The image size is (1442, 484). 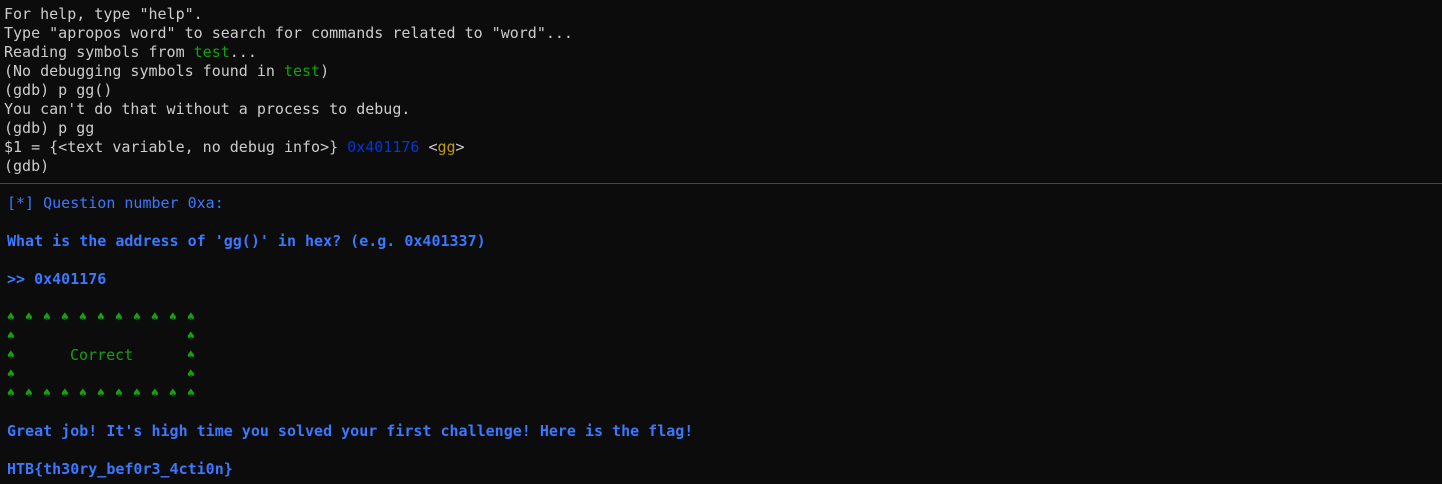 What do you see at coordinates (115, 203) in the screenshot?
I see `question-header: [*] Question number 0xa:` at bounding box center [115, 203].